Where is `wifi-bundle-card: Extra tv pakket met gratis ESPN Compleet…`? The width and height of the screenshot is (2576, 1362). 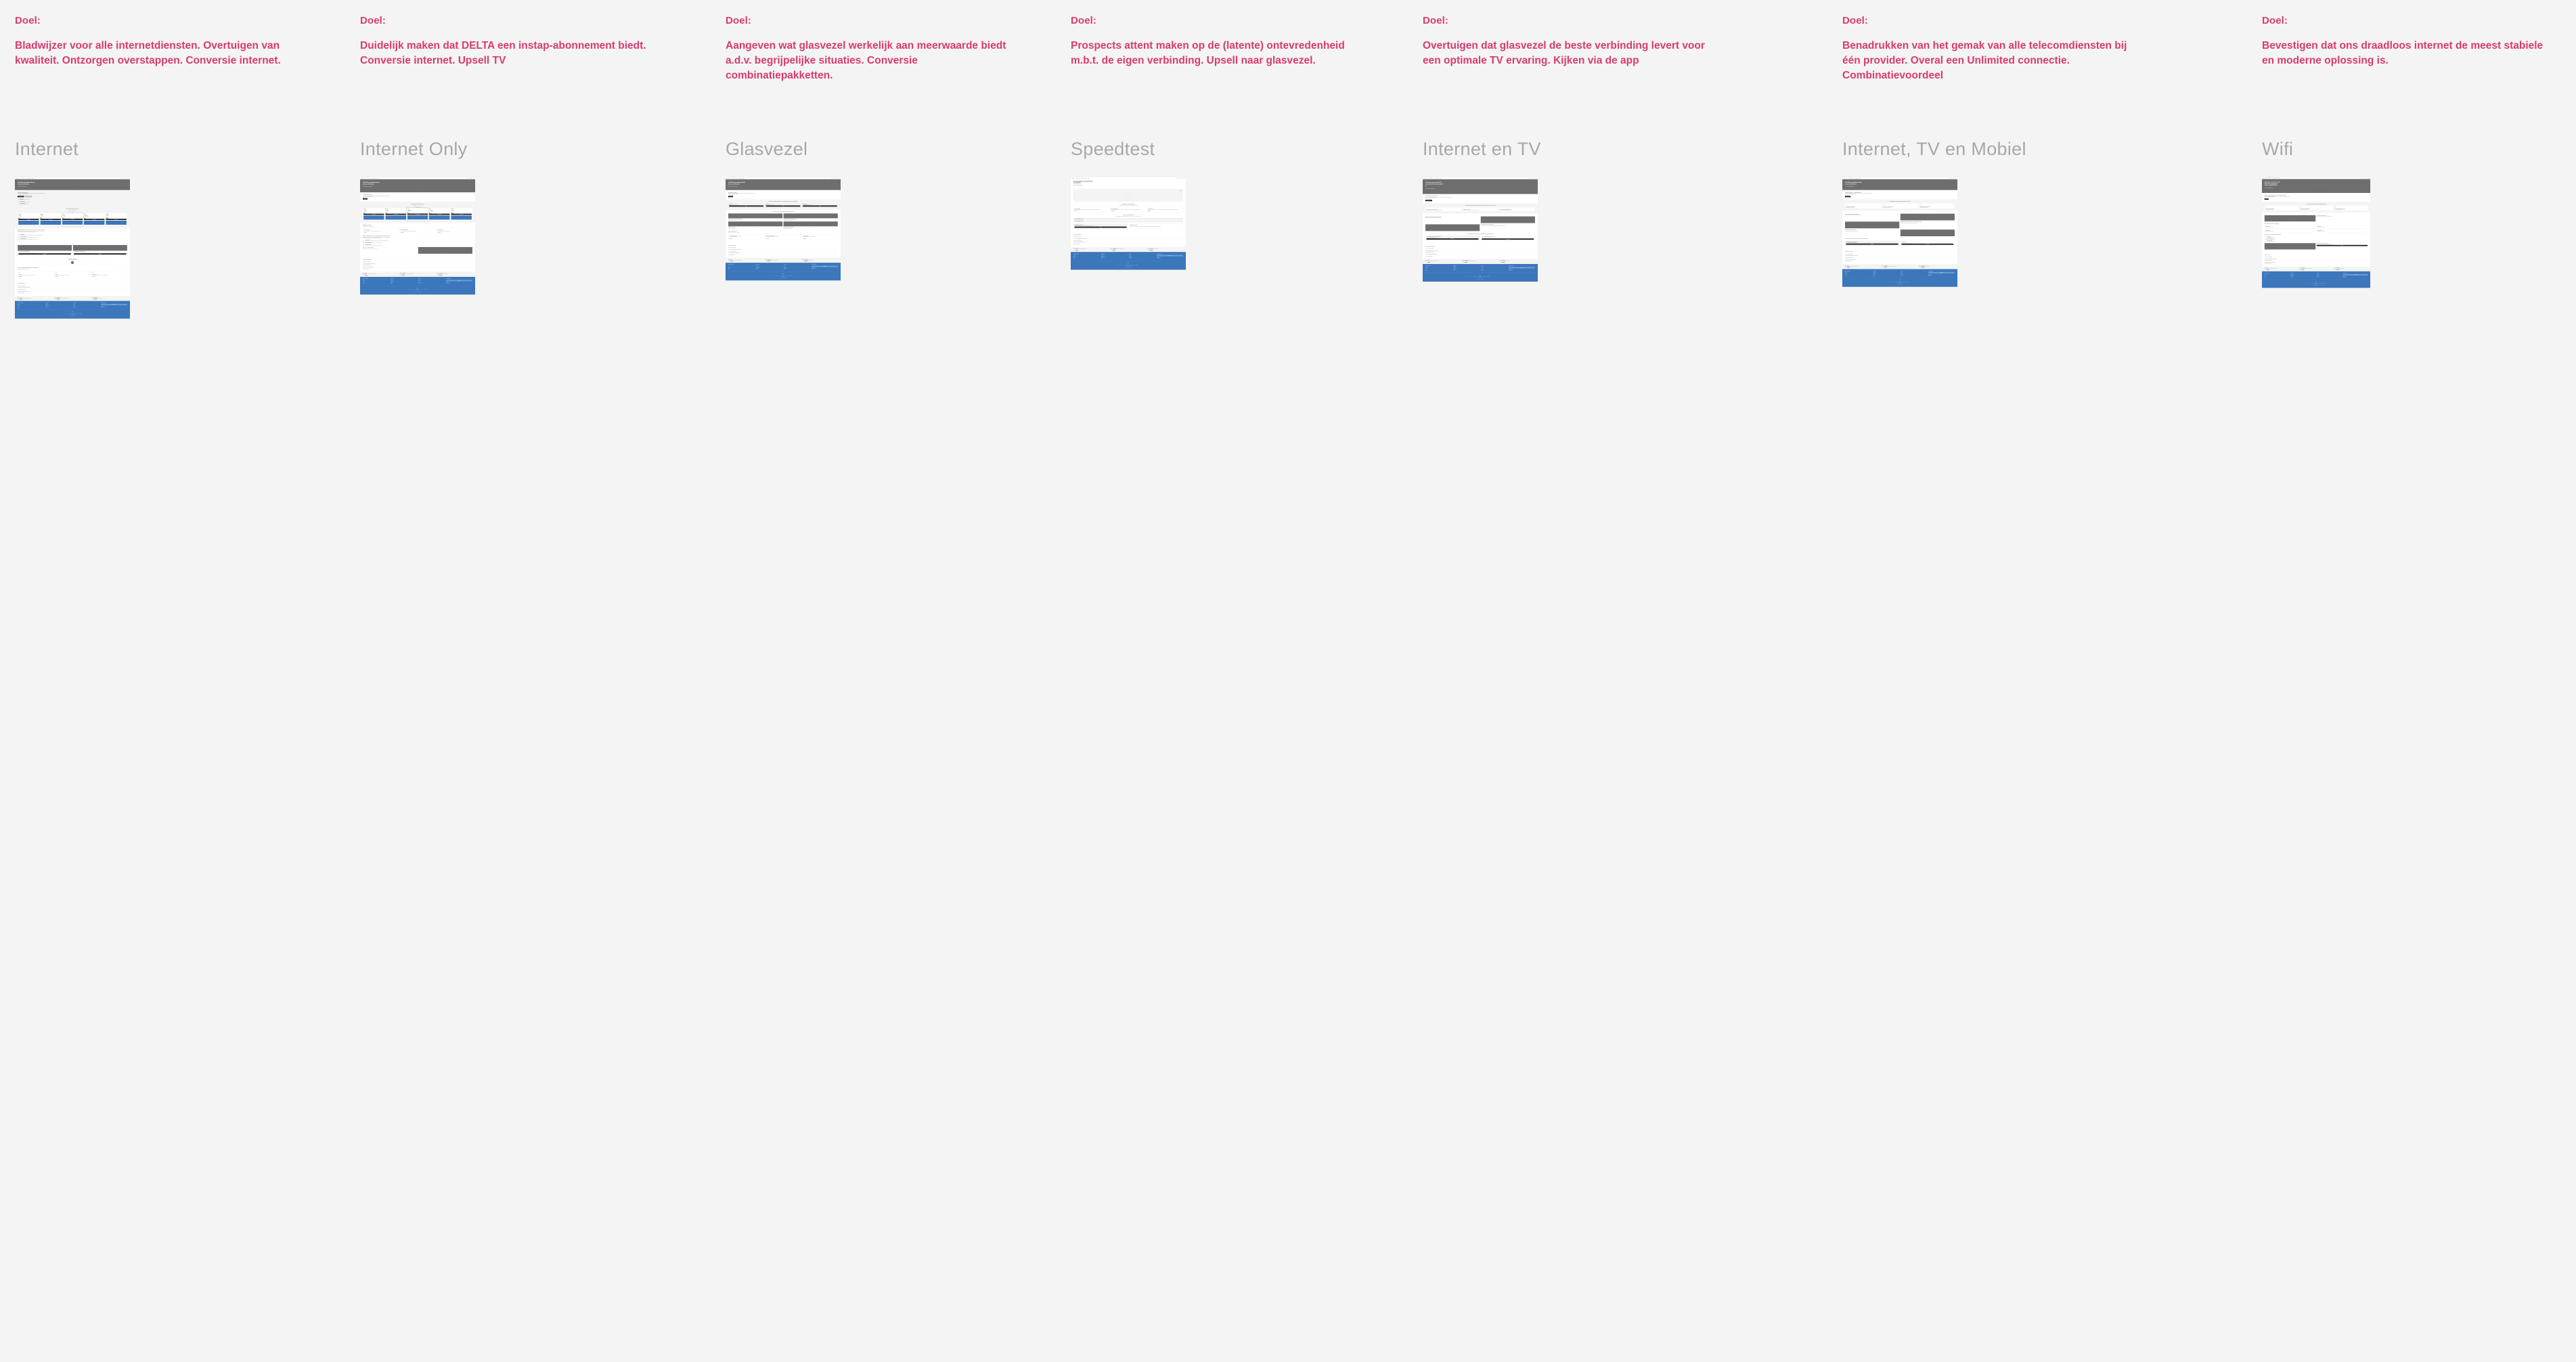 wifi-bundle-card: Extra tv pakket met gratis ESPN Compleet… is located at coordinates (2351, 208).